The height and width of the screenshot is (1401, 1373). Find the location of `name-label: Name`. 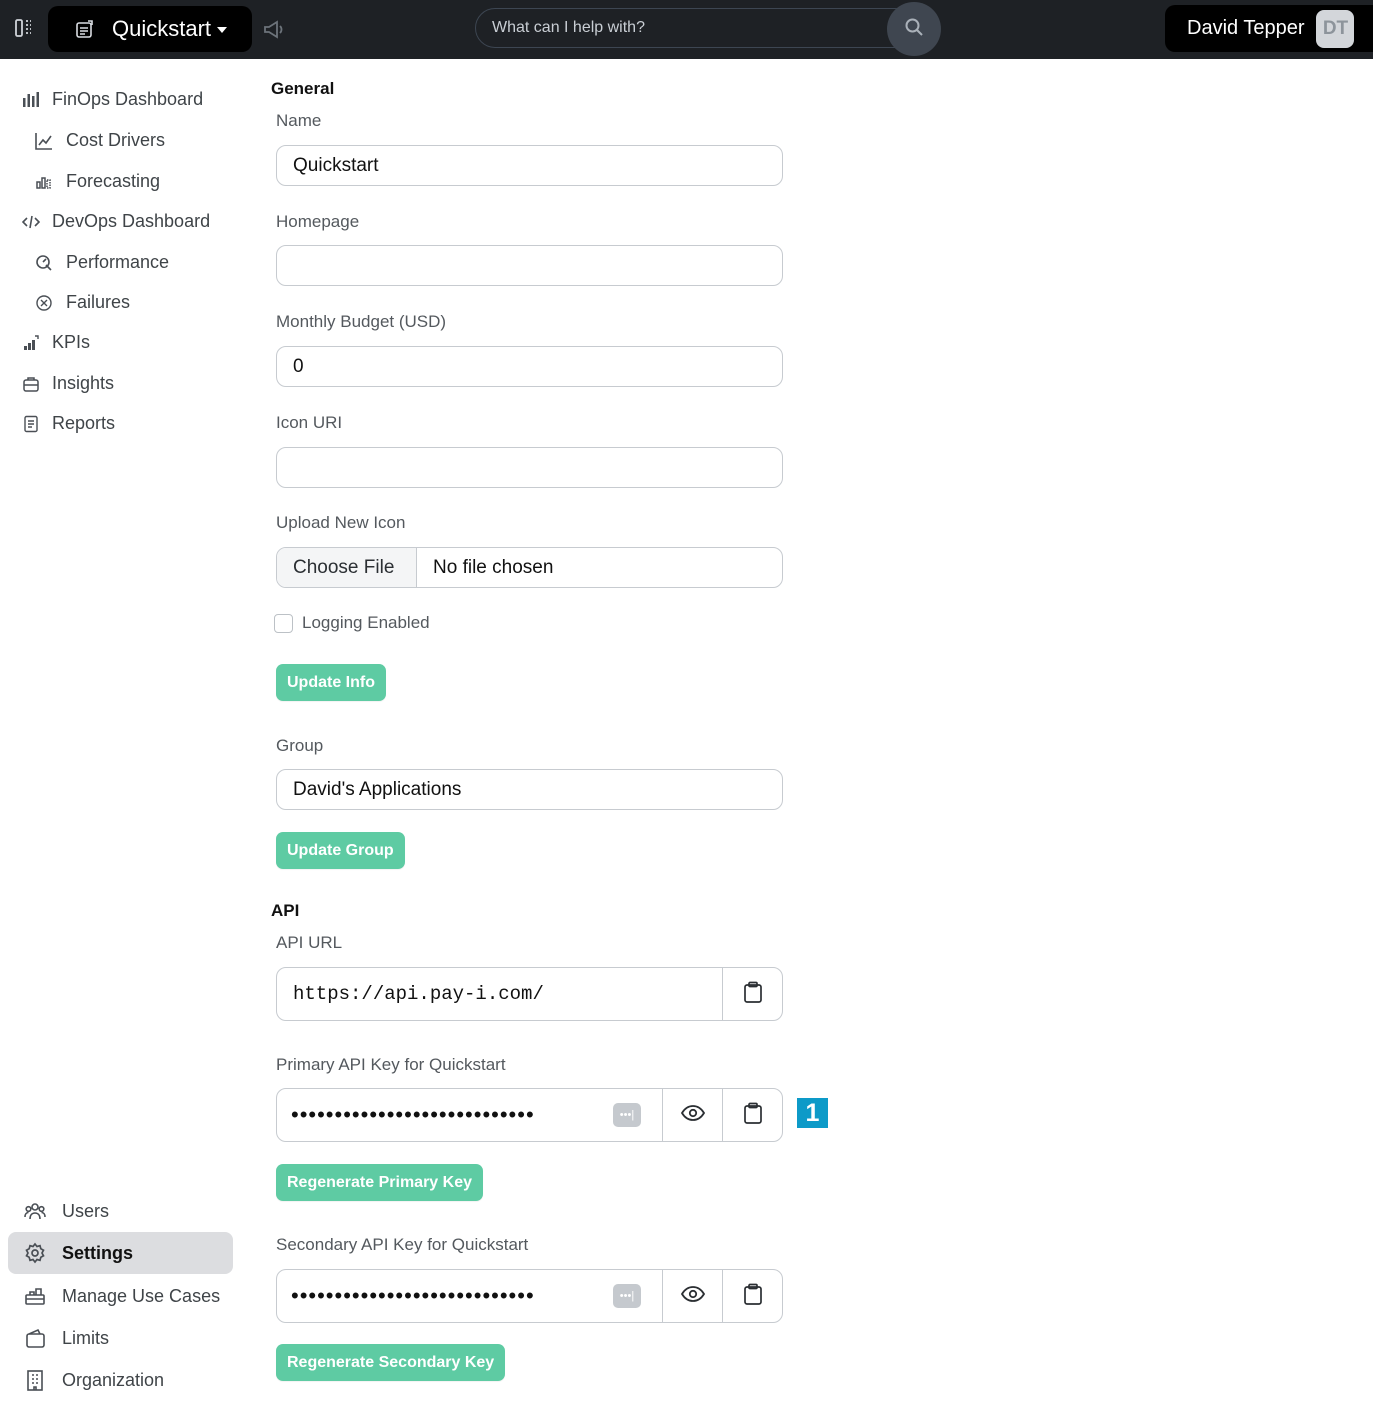

name-label: Name is located at coordinates (299, 120).